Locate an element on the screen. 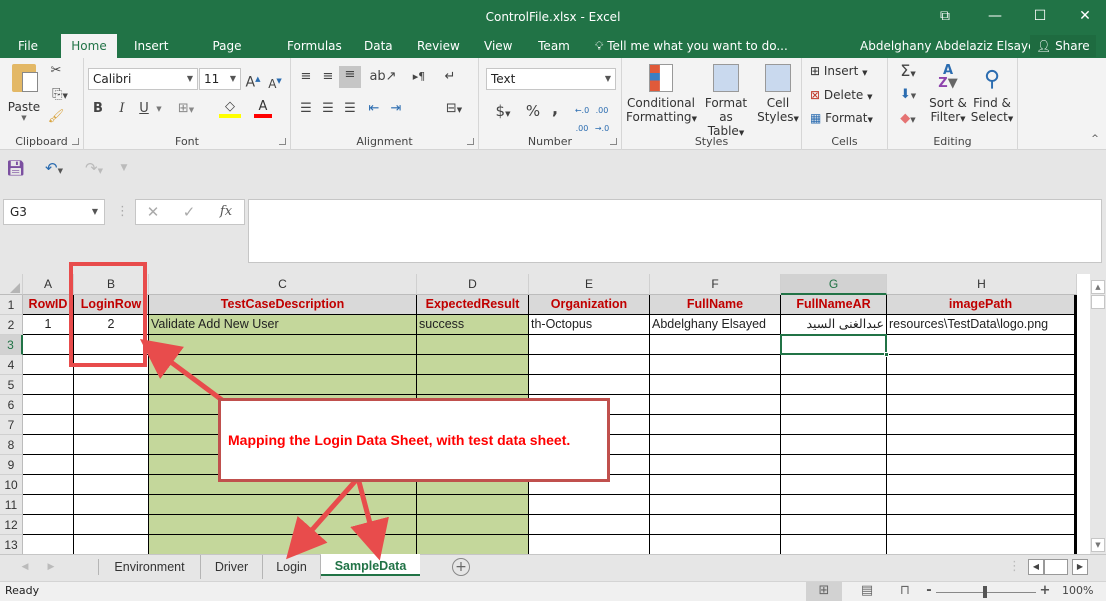  cell-b10 is located at coordinates (111, 485).